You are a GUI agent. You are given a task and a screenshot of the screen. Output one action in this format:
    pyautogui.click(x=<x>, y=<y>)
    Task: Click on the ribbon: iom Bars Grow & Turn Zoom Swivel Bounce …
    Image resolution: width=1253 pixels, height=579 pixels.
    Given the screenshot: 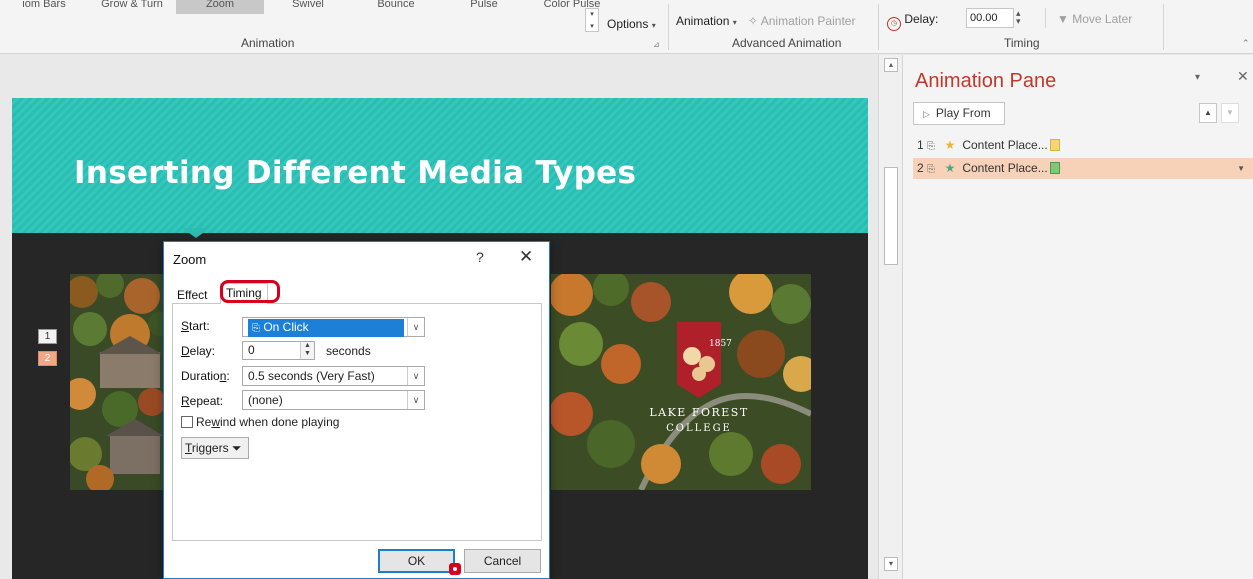 What is the action you would take?
    pyautogui.click(x=626, y=27)
    